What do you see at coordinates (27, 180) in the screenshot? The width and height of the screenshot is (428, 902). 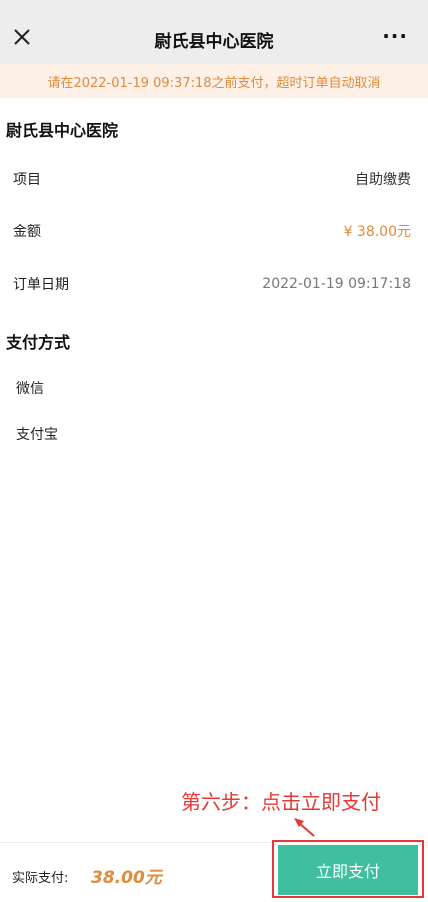 I see `row-label: 项目` at bounding box center [27, 180].